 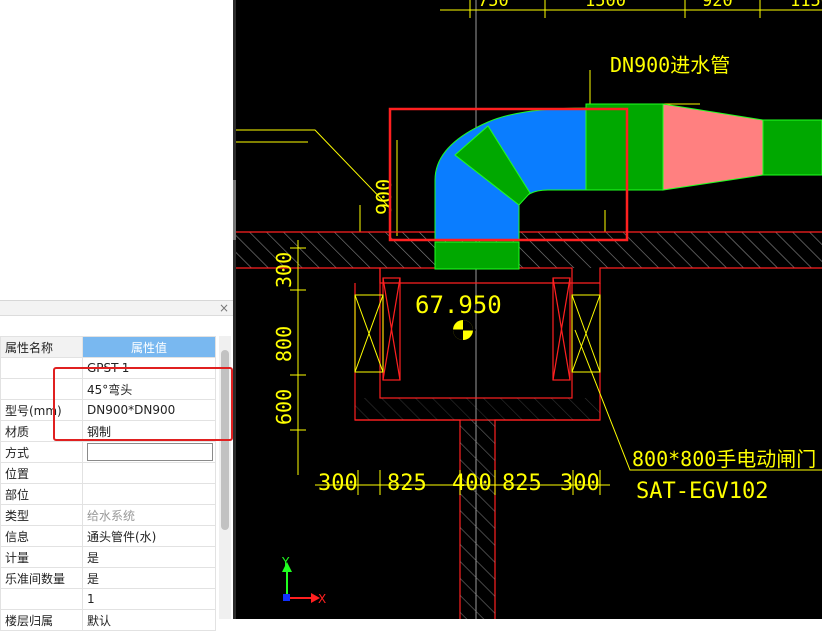 What do you see at coordinates (670, 65) in the screenshot?
I see `pipe-label: DN900进水管` at bounding box center [670, 65].